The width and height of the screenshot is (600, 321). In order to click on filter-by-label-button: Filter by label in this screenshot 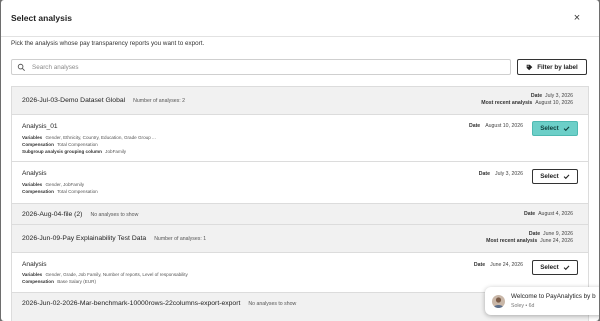, I will do `click(552, 67)`.